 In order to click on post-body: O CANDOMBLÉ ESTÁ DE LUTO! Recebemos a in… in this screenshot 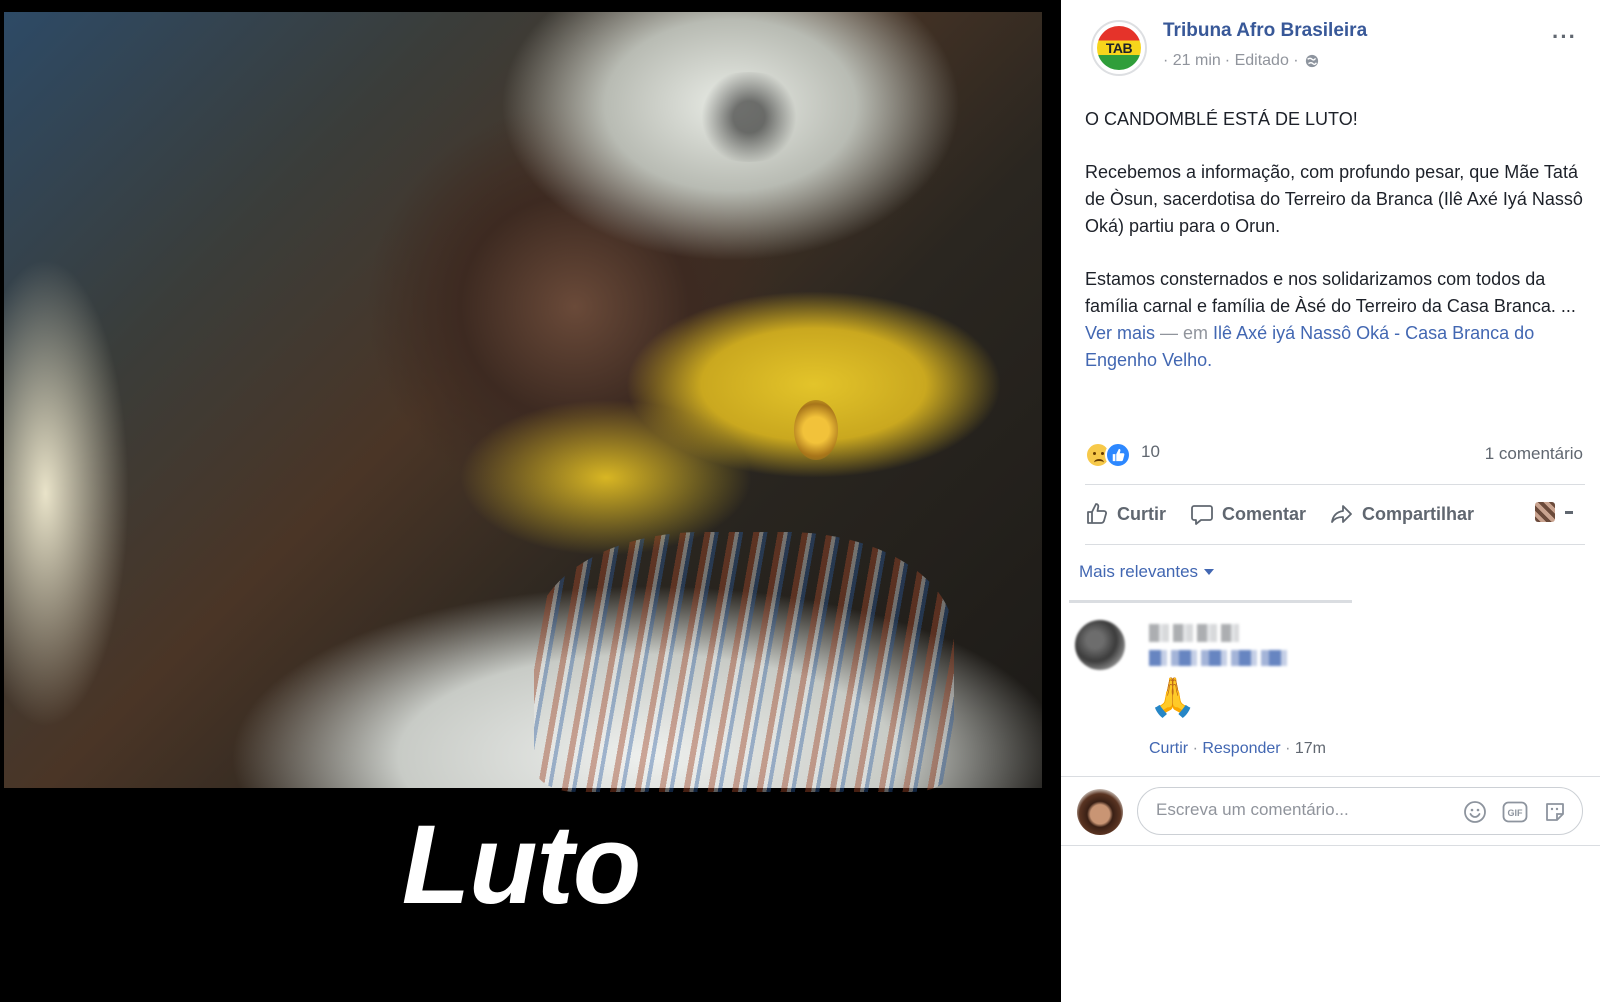, I will do `click(1335, 253)`.